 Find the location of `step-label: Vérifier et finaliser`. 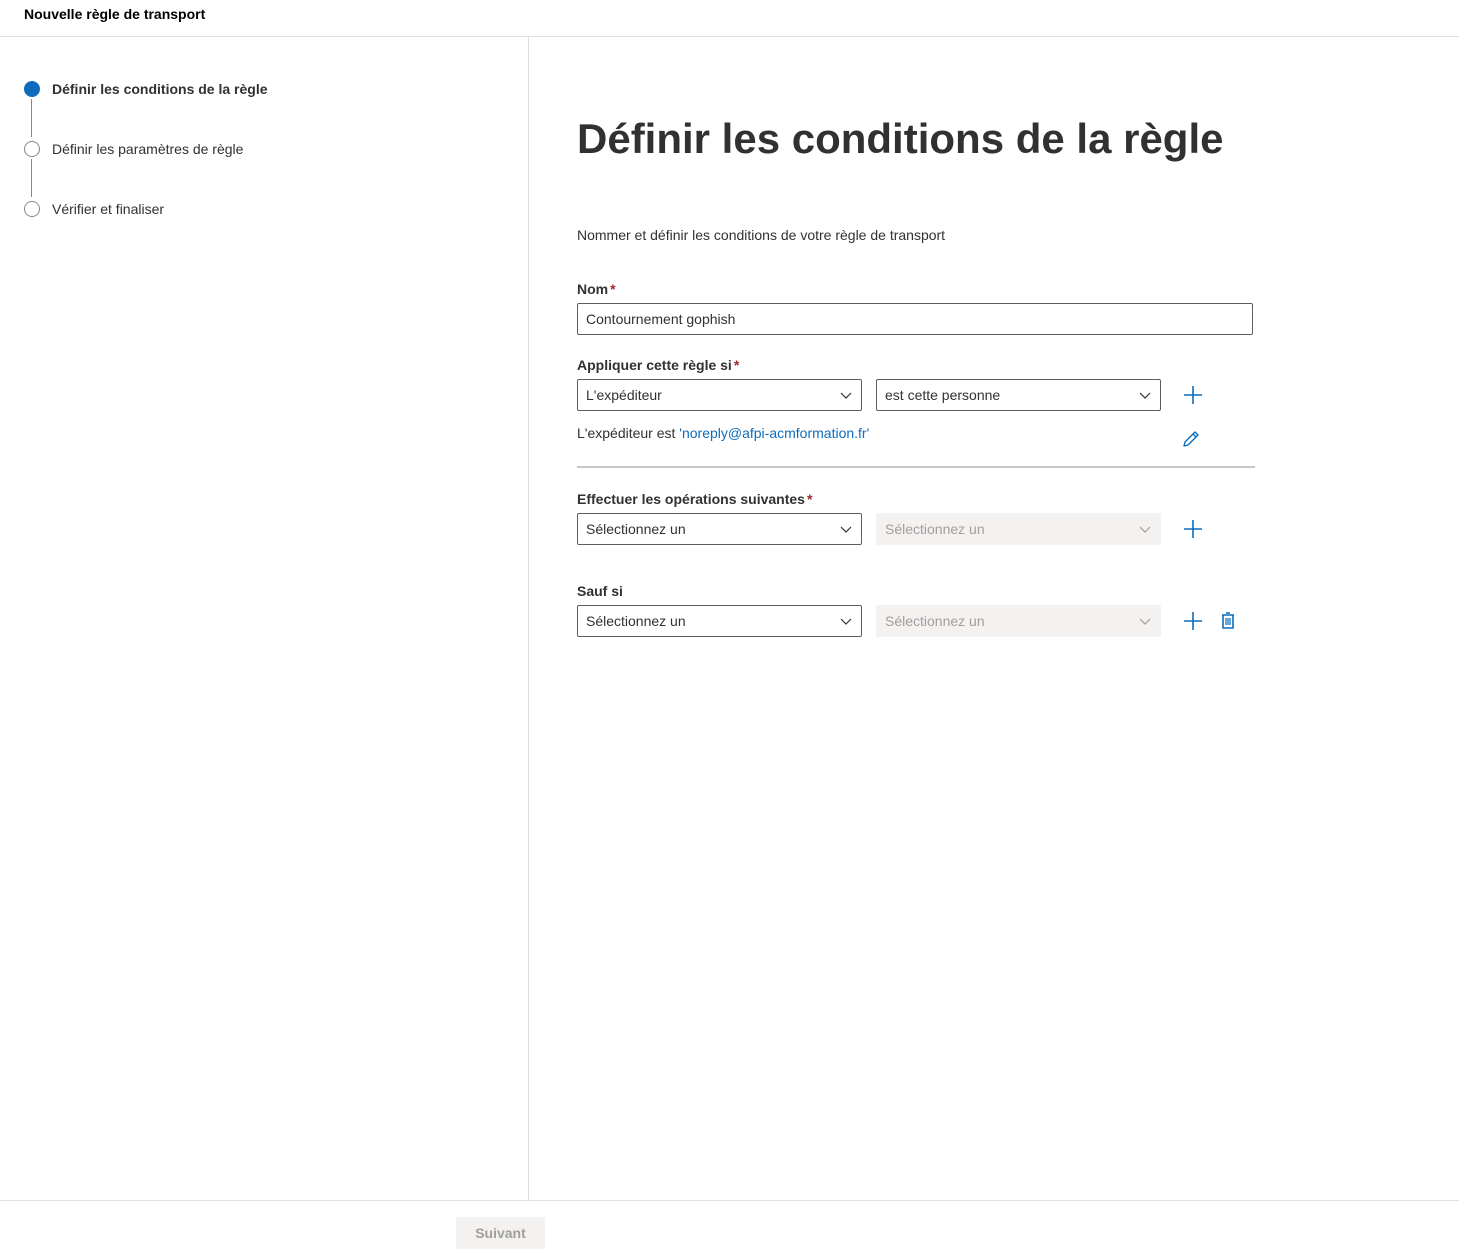

step-label: Vérifier et finaliser is located at coordinates (108, 209).